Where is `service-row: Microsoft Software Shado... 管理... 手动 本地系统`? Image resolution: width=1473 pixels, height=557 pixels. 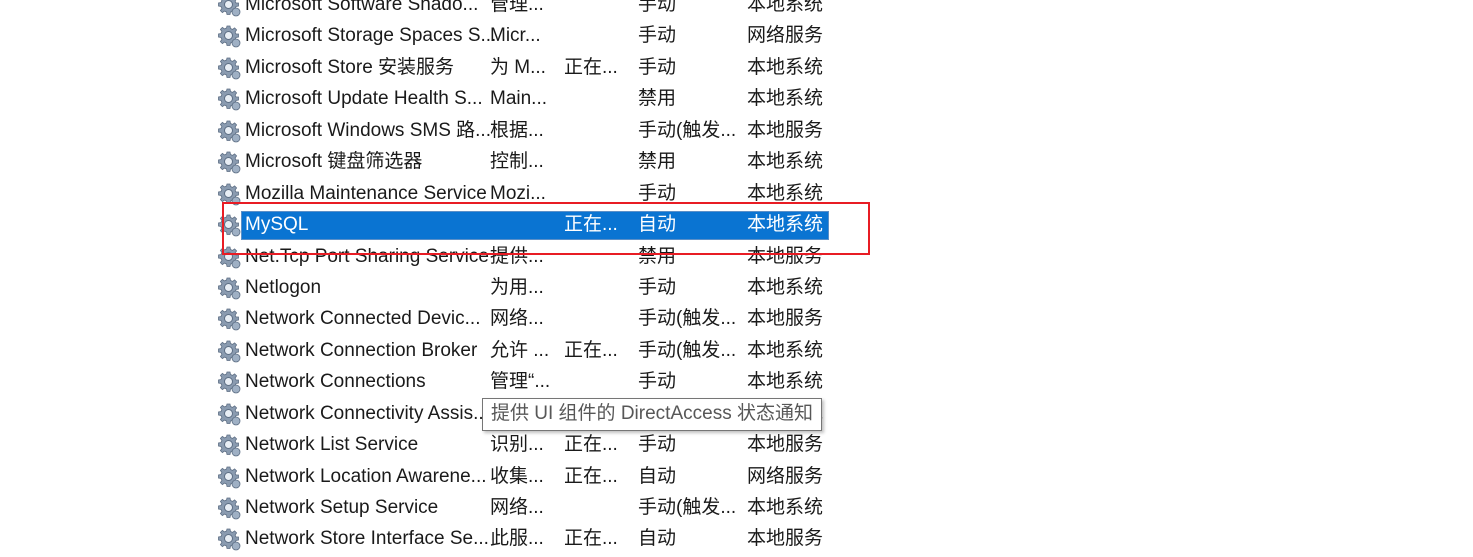 service-row: Microsoft Software Shado... 管理... 手动 本地系统 is located at coordinates (736, 10).